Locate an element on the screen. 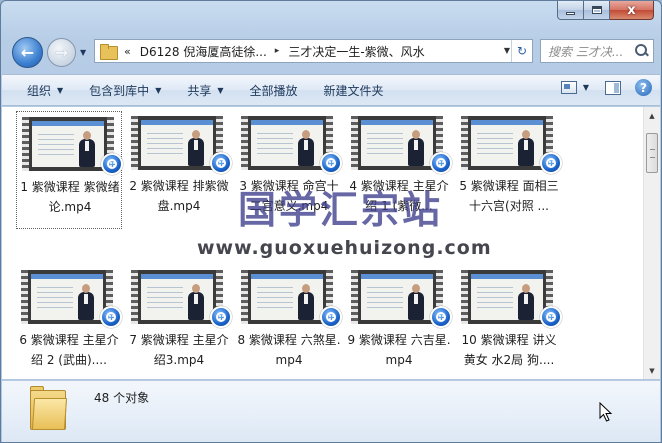 This screenshot has height=443, width=662. details-pane: 48 个对象 is located at coordinates (331, 411).